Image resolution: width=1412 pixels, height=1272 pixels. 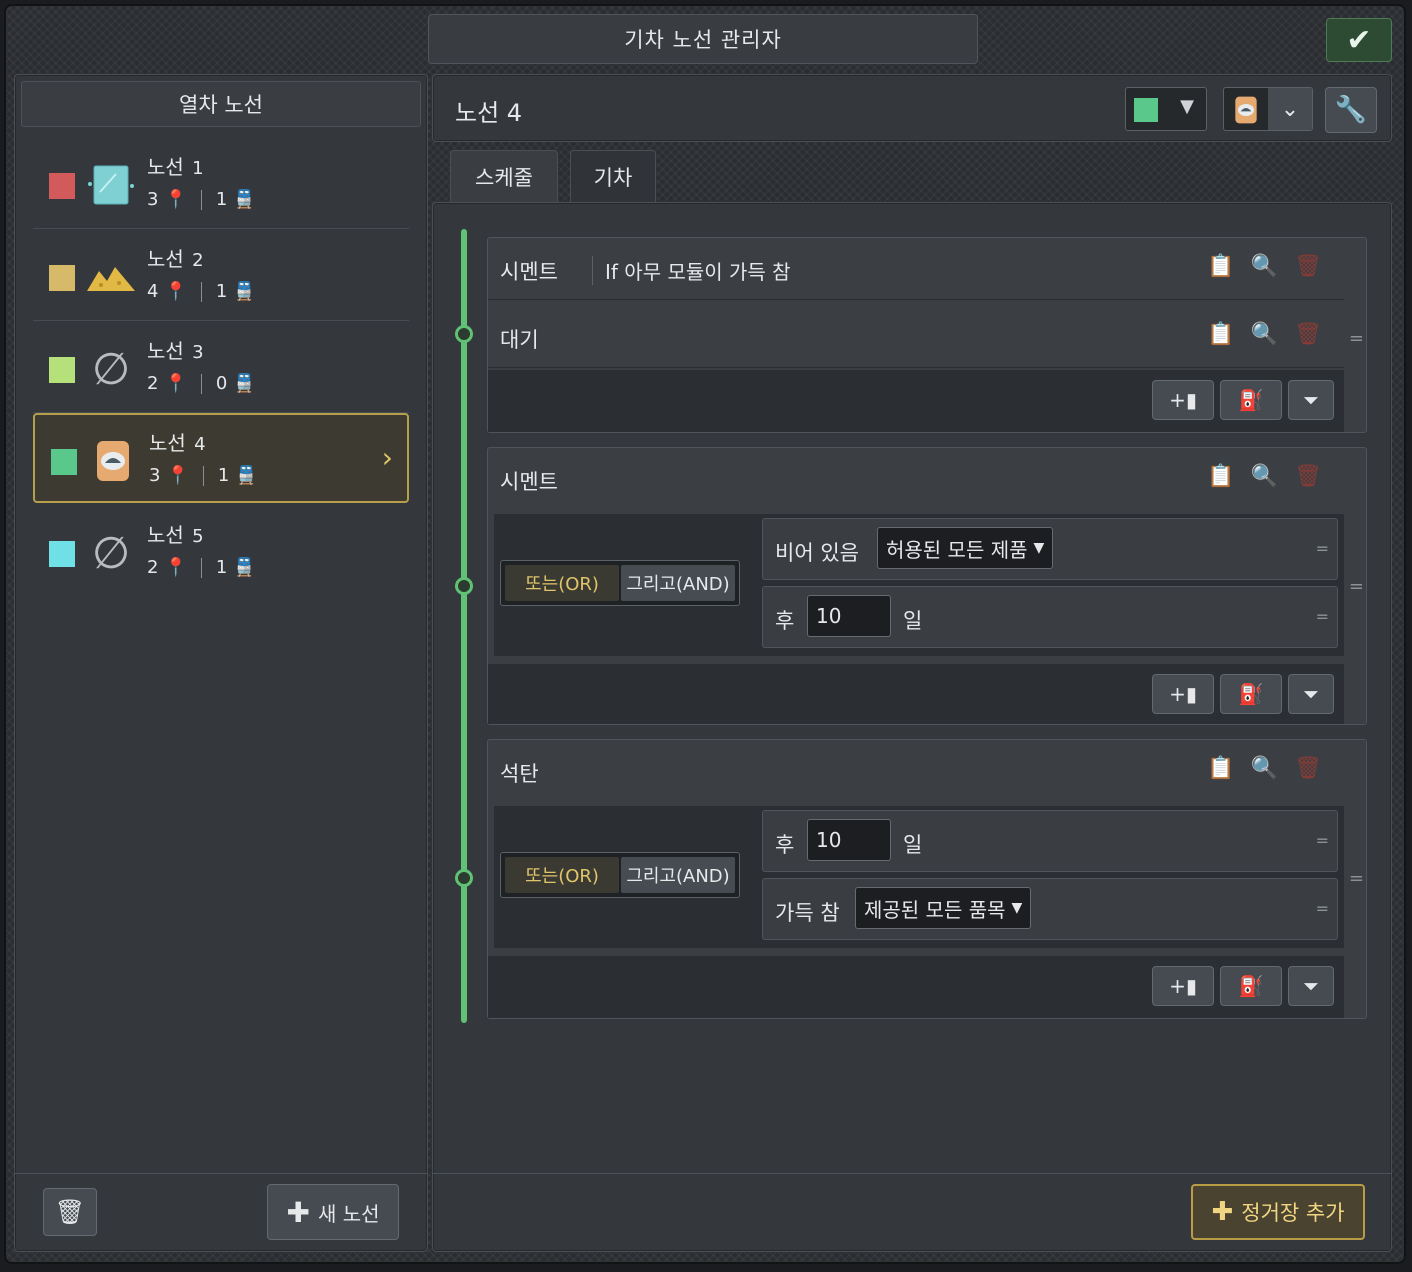 I want to click on cargo-dropdown: 허용된 모든 제품 ▼, so click(x=965, y=548).